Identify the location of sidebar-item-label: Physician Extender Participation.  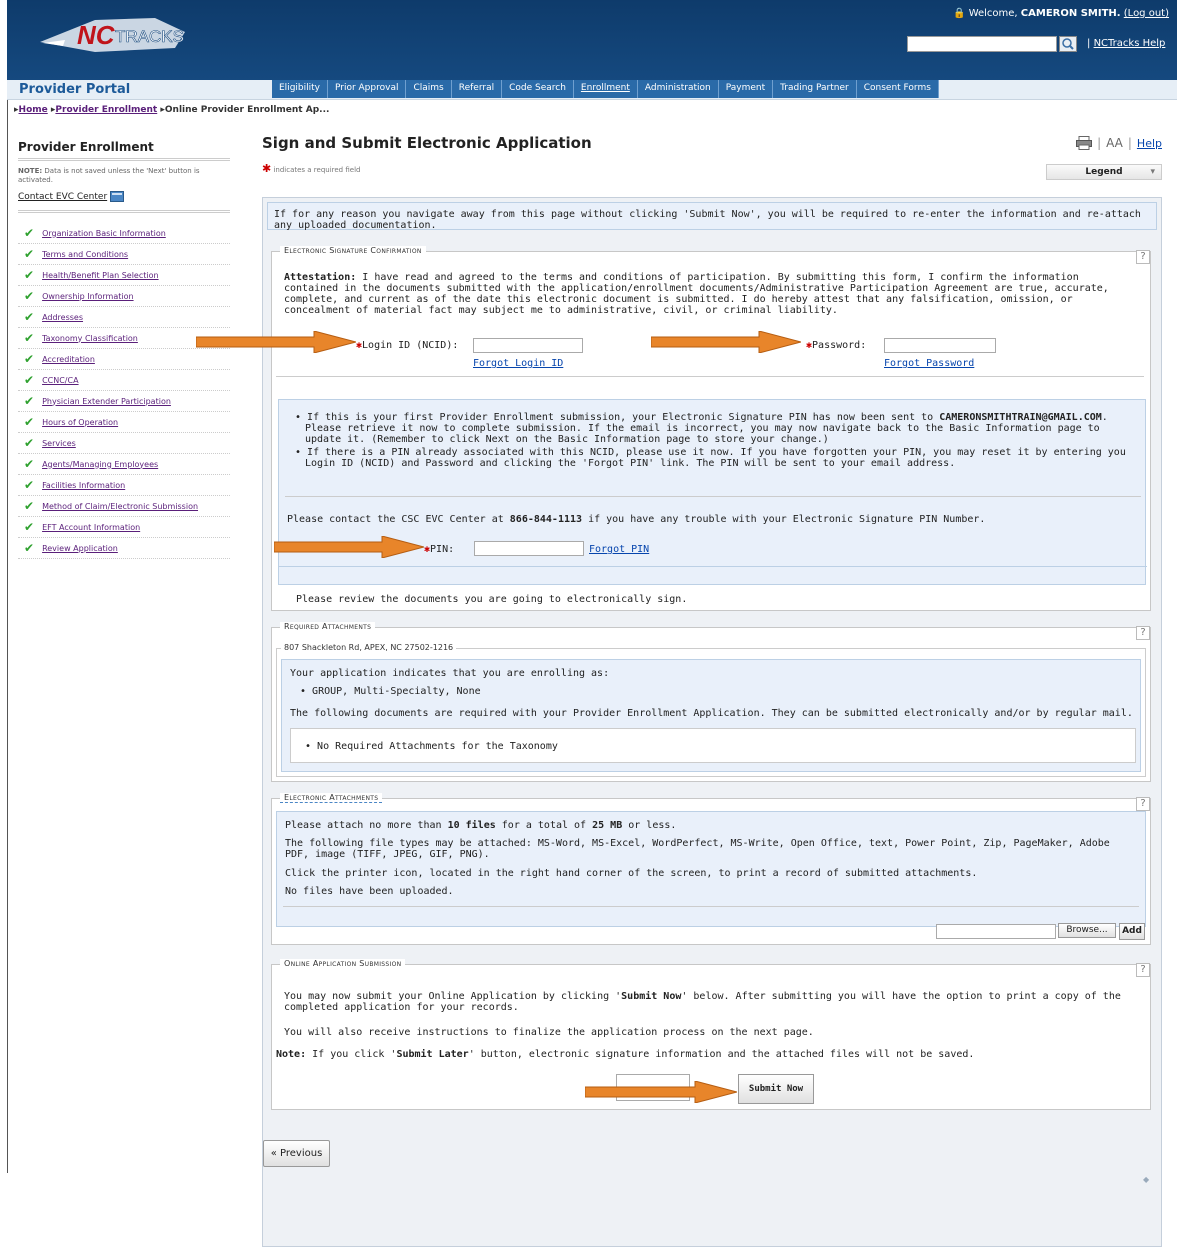
(106, 401).